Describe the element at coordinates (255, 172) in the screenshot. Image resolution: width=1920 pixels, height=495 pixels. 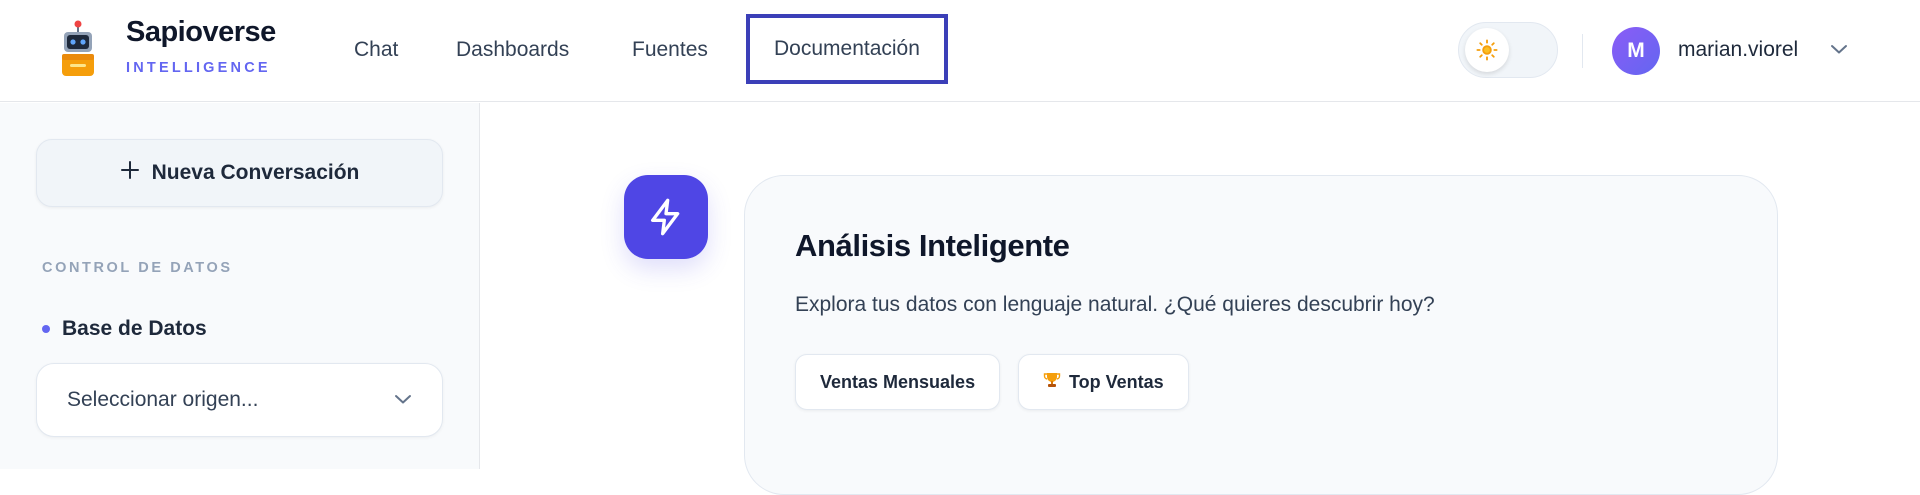
I see `new-conversation-label: Nueva Conversación` at that location.